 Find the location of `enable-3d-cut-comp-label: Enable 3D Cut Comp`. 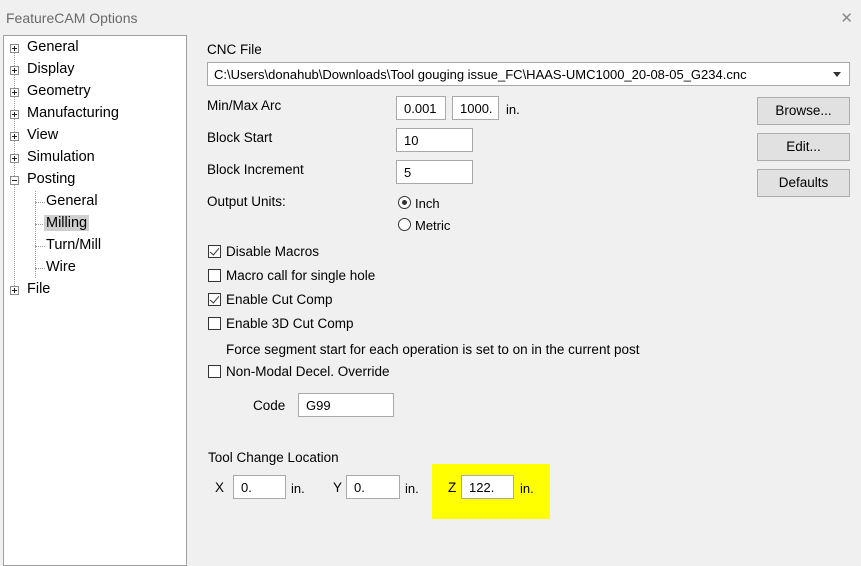

enable-3d-cut-comp-label: Enable 3D Cut Comp is located at coordinates (290, 323).